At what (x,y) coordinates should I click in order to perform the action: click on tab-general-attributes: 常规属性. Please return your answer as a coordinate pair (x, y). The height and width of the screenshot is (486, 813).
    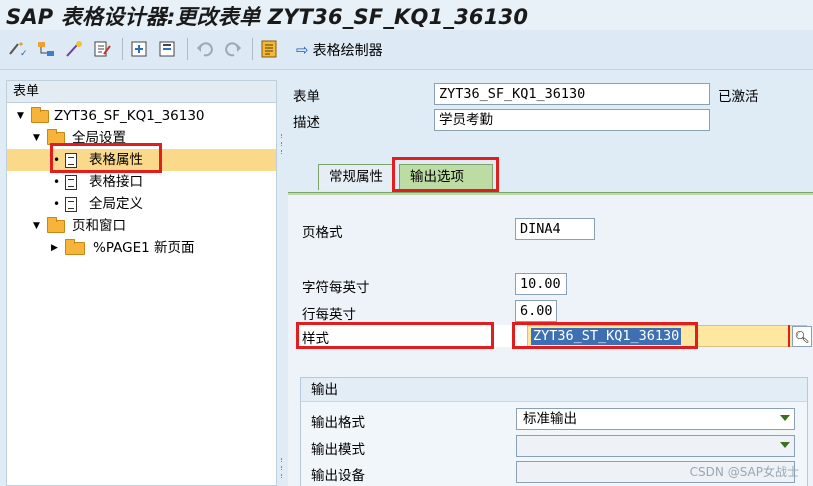
    Looking at the image, I should click on (356, 177).